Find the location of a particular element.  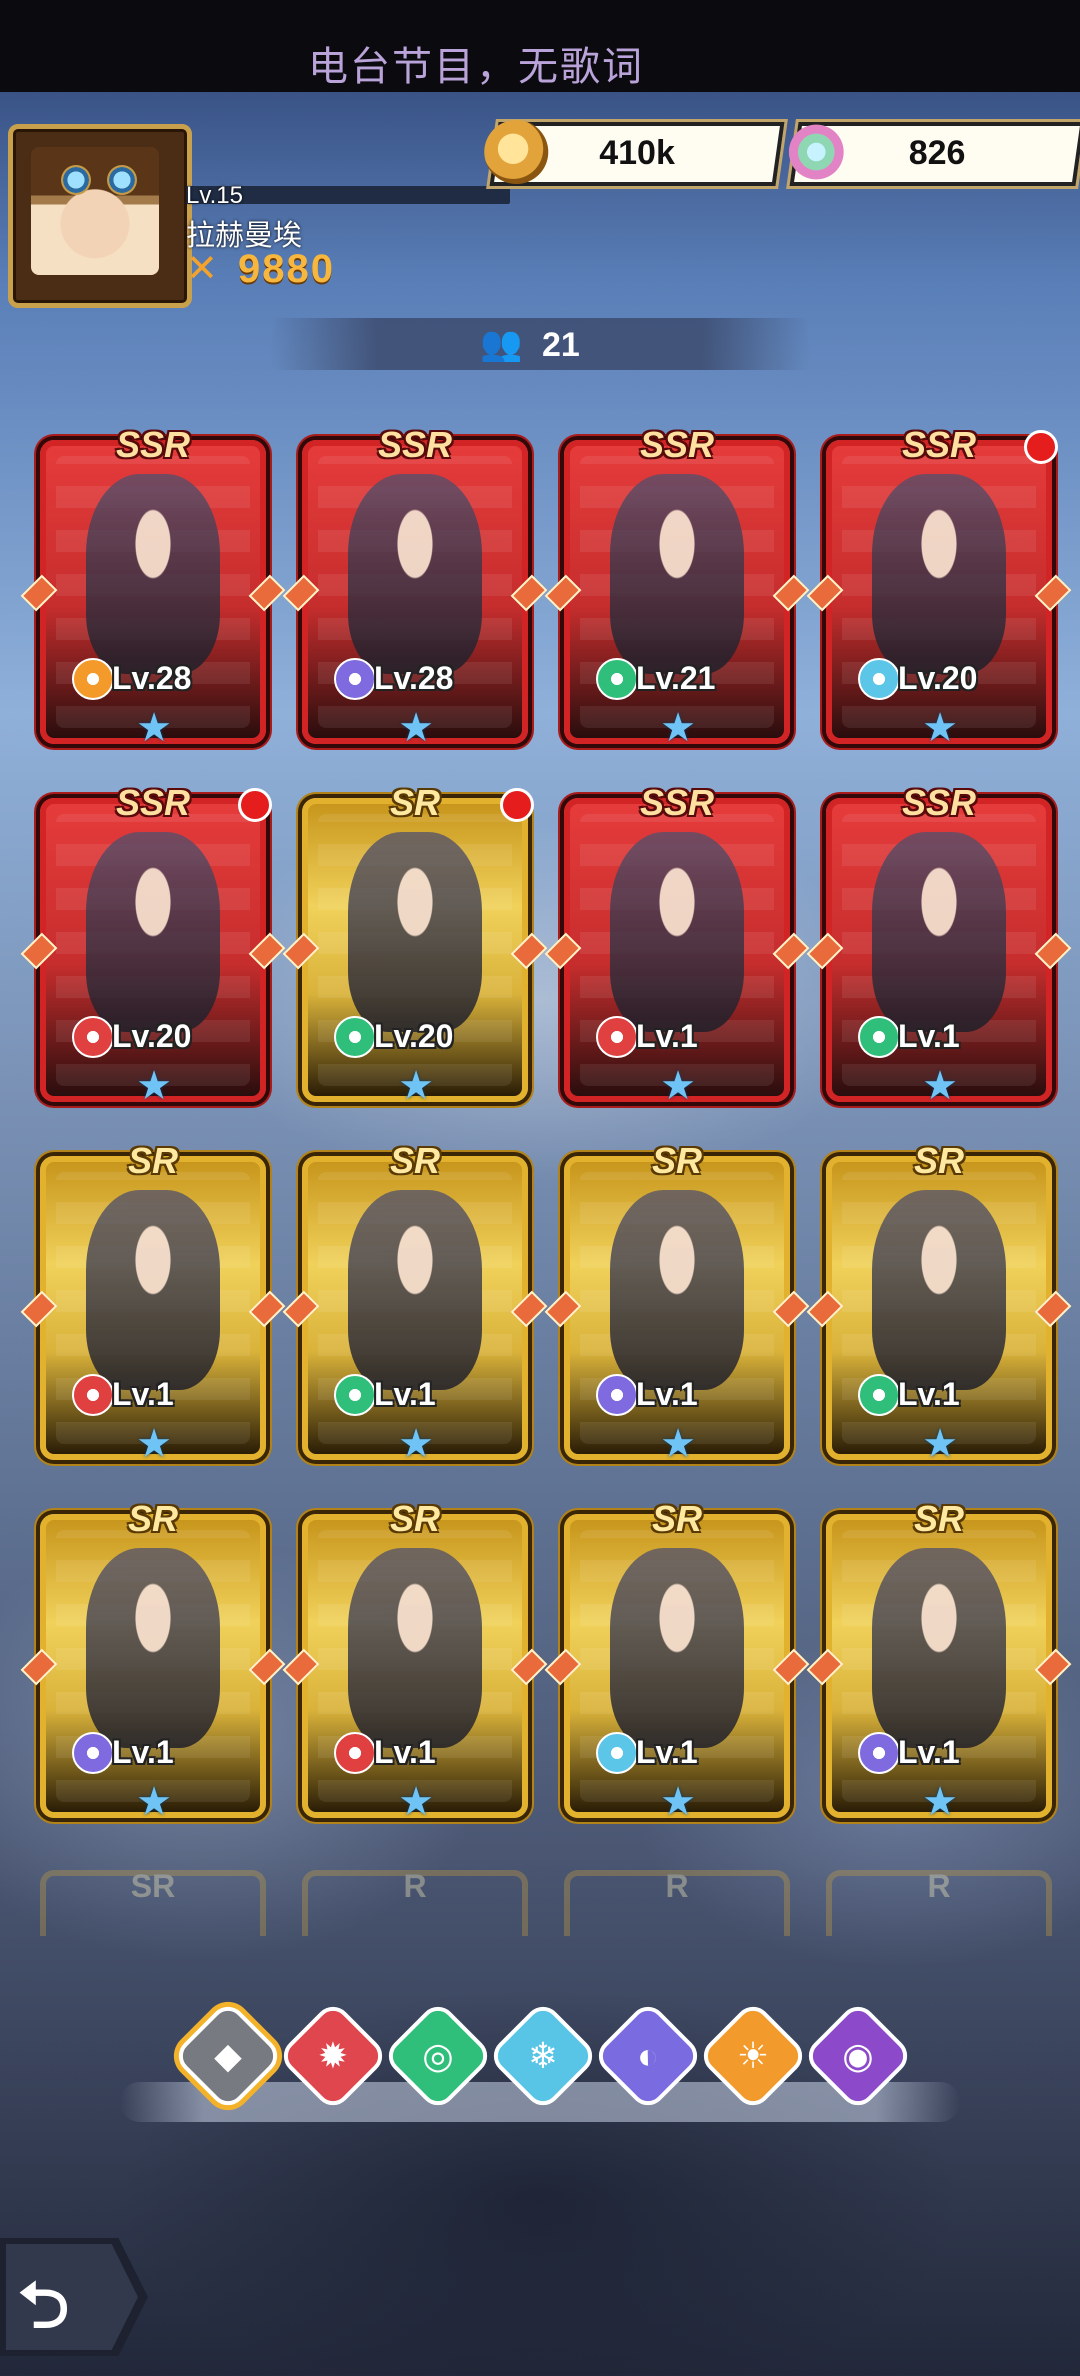

player-avatar is located at coordinates (100, 216).